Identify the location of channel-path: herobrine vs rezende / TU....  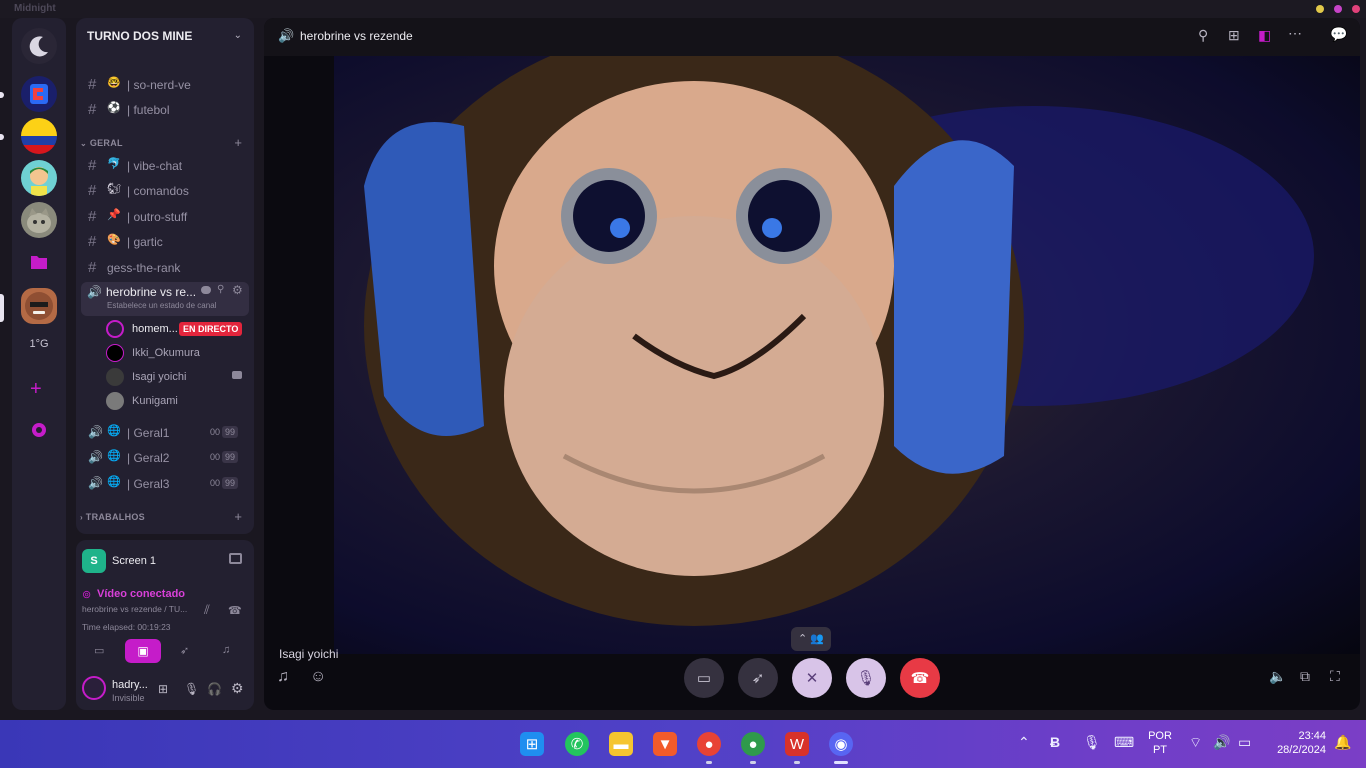
(134, 609).